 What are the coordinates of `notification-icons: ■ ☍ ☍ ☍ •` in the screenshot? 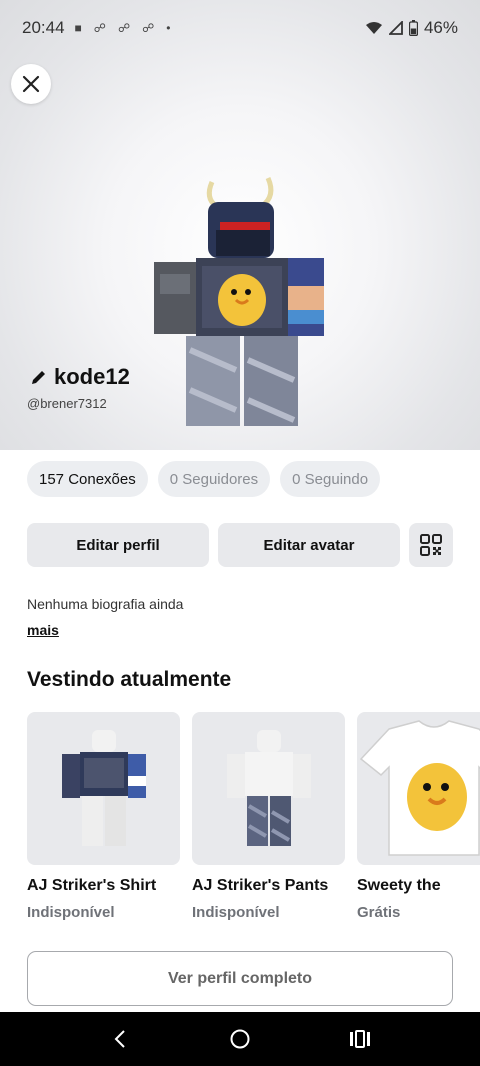 It's located at (123, 28).